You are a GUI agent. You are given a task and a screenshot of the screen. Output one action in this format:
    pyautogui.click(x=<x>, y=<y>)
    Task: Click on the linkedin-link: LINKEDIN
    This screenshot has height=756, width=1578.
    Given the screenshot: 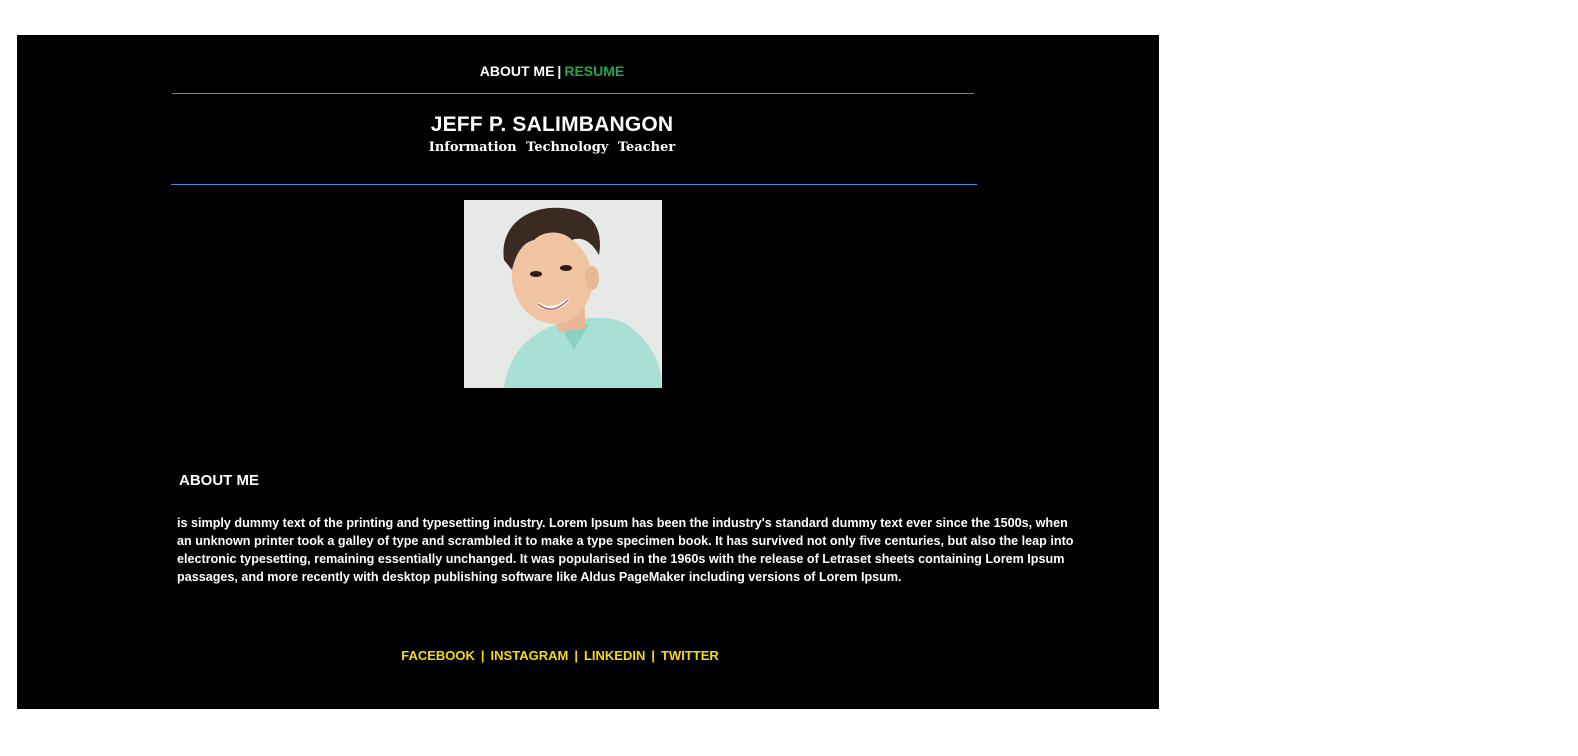 What is the action you would take?
    pyautogui.click(x=614, y=655)
    